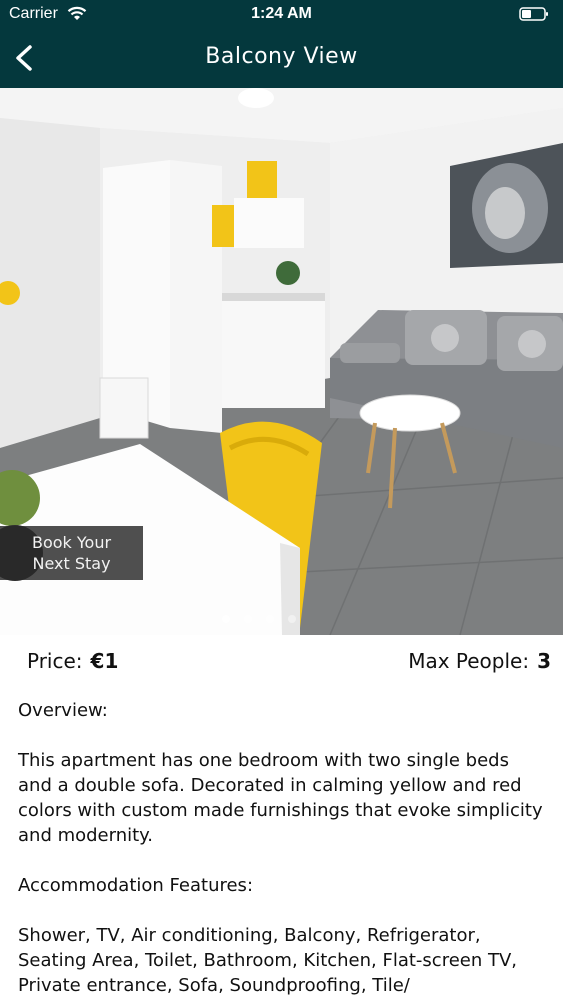 The height and width of the screenshot is (1000, 563). Describe the element at coordinates (469, 661) in the screenshot. I see `max-people-label: Max People:` at that location.